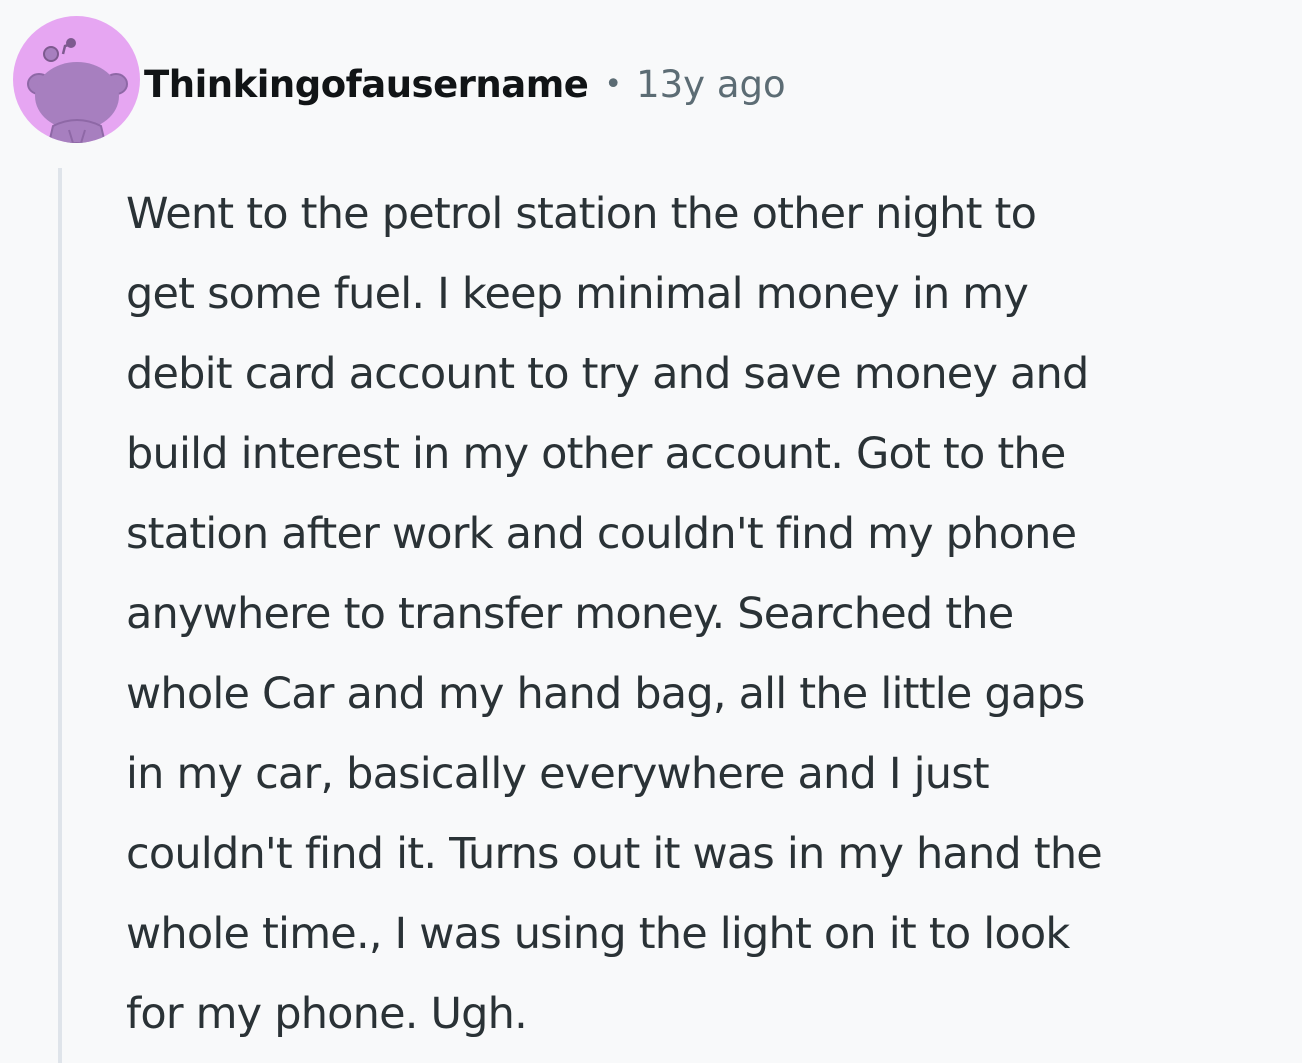 Image resolution: width=1302 pixels, height=1063 pixels. What do you see at coordinates (60, 615) in the screenshot?
I see `thread-line` at bounding box center [60, 615].